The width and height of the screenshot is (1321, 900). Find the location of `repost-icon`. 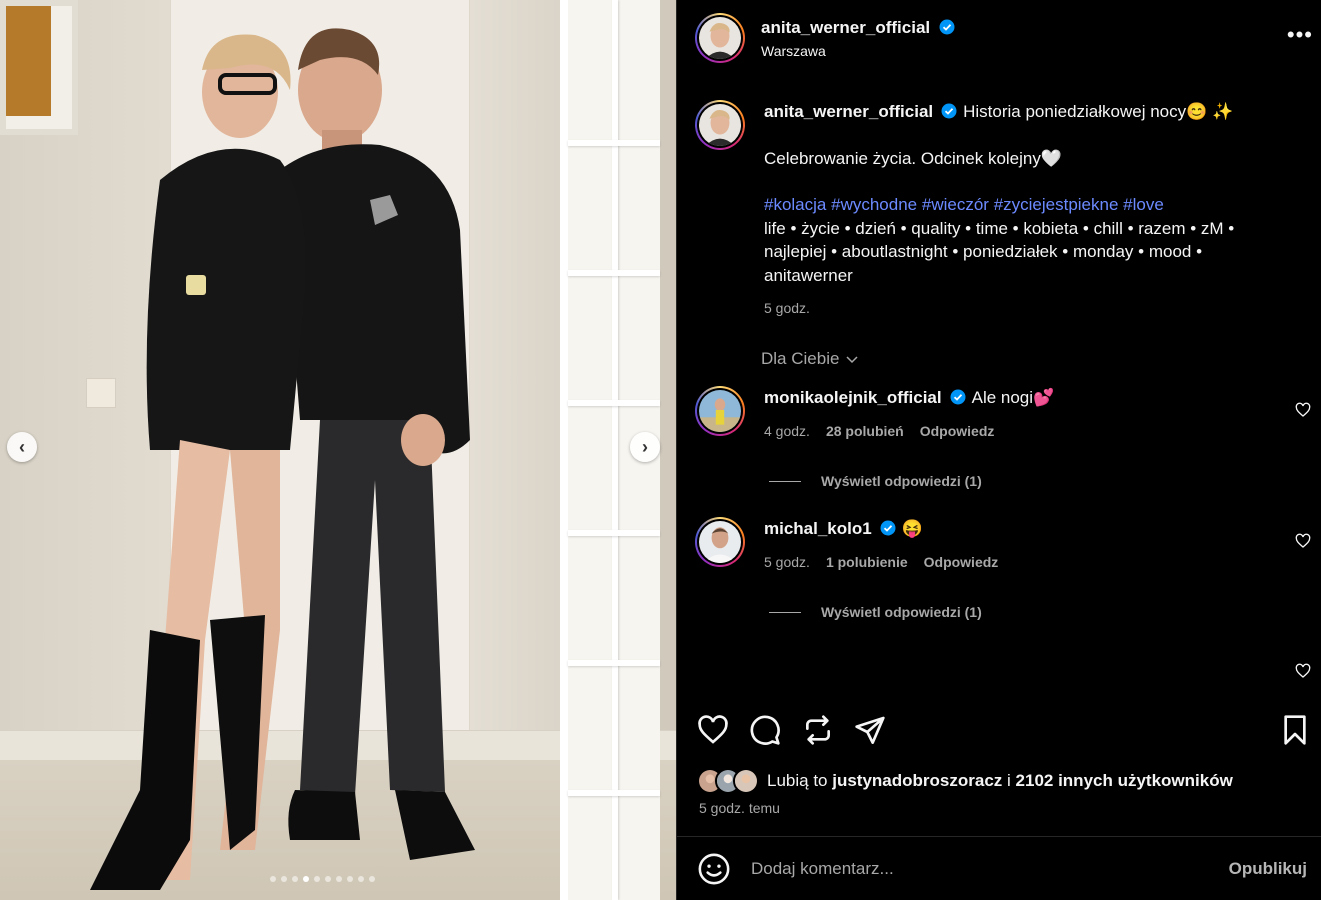

repost-icon is located at coordinates (818, 730).